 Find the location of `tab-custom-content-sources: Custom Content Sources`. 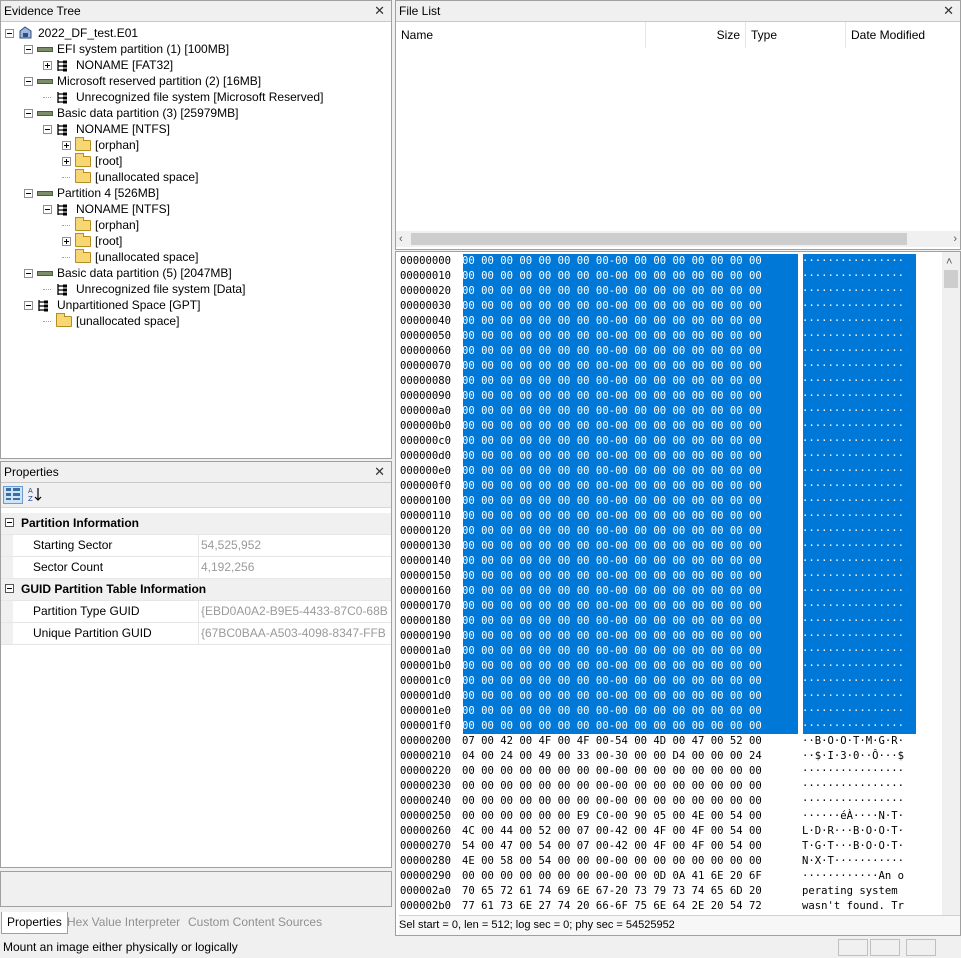

tab-custom-content-sources: Custom Content Sources is located at coordinates (255, 922).